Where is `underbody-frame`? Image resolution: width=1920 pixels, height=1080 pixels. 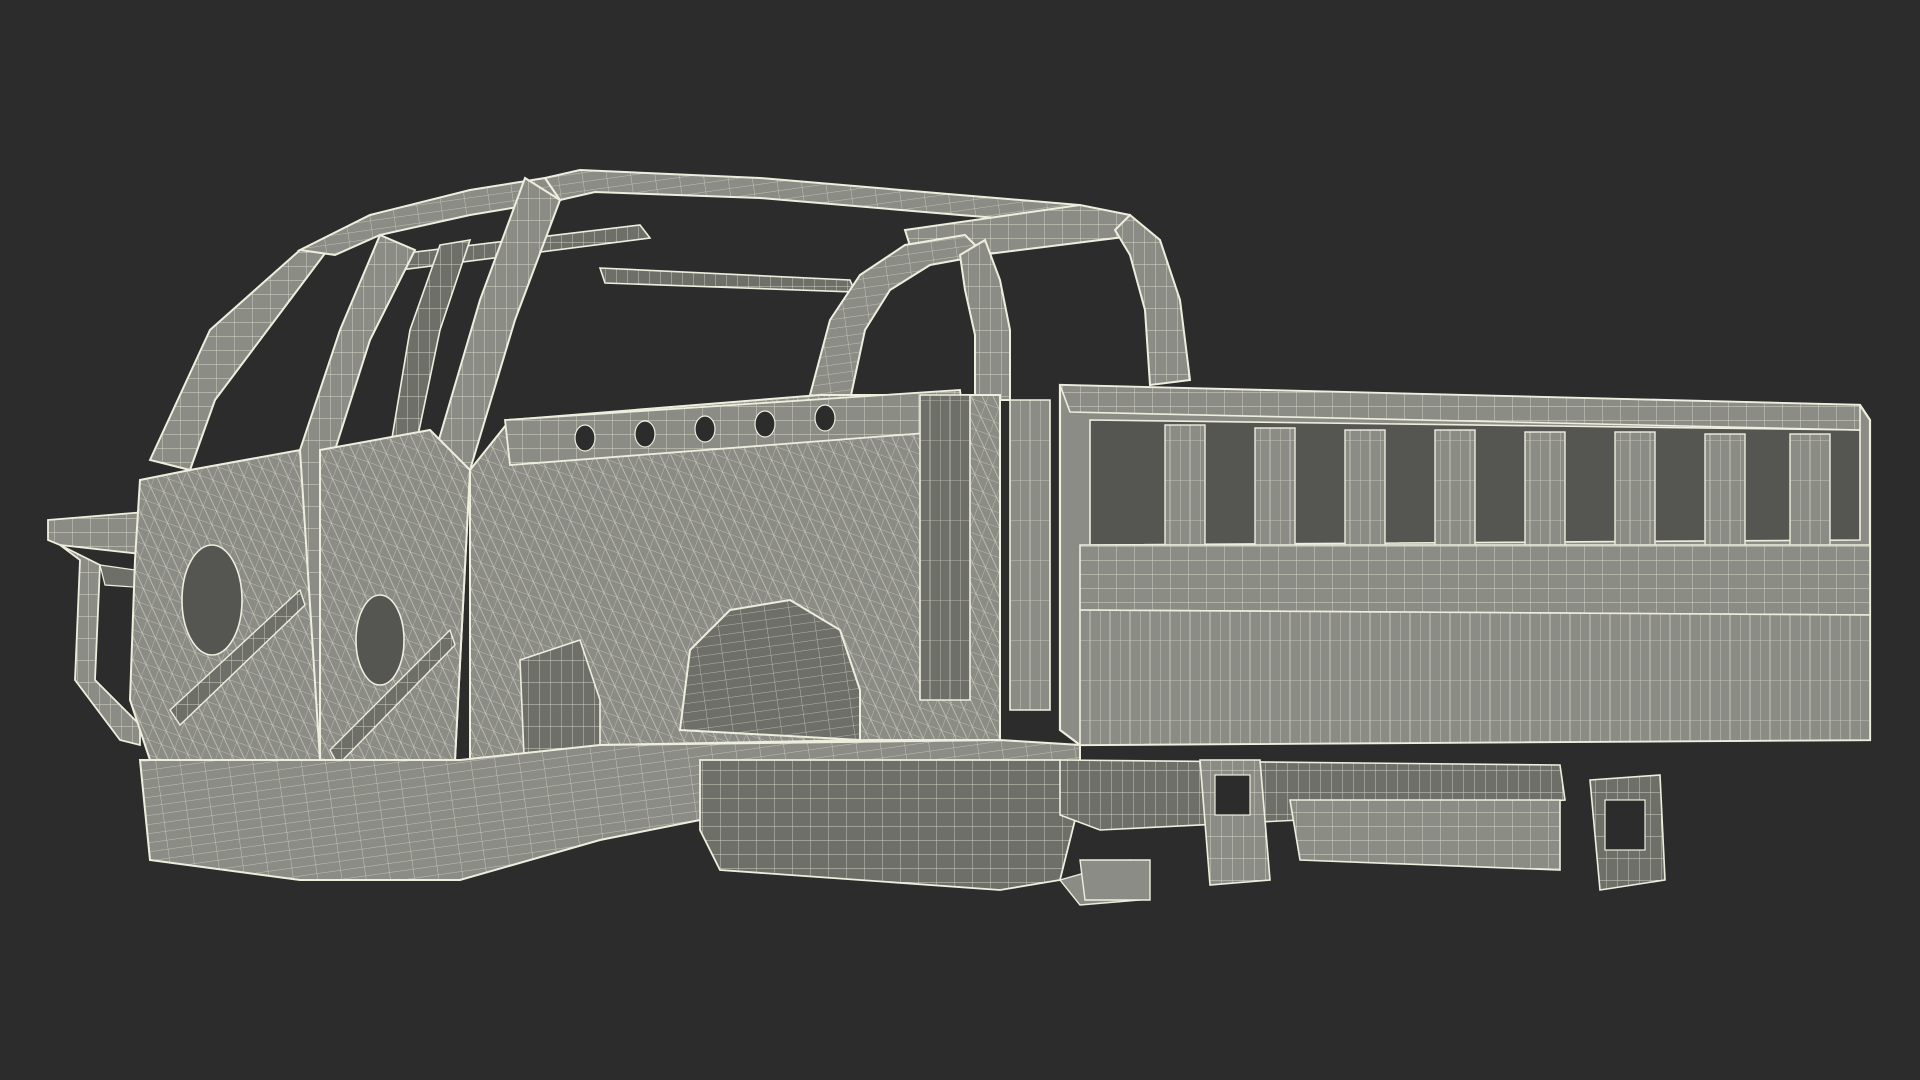 underbody-frame is located at coordinates (902, 822).